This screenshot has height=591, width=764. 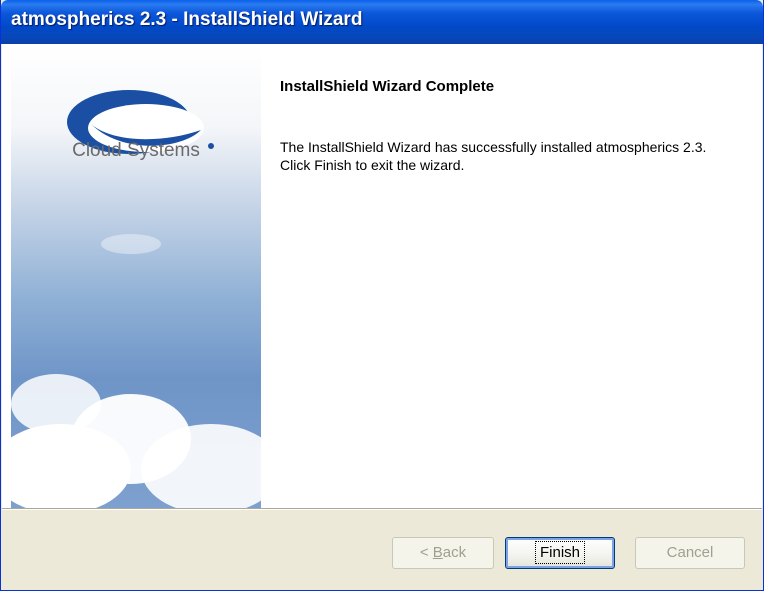 I want to click on back-rest: ack, so click(x=454, y=552).